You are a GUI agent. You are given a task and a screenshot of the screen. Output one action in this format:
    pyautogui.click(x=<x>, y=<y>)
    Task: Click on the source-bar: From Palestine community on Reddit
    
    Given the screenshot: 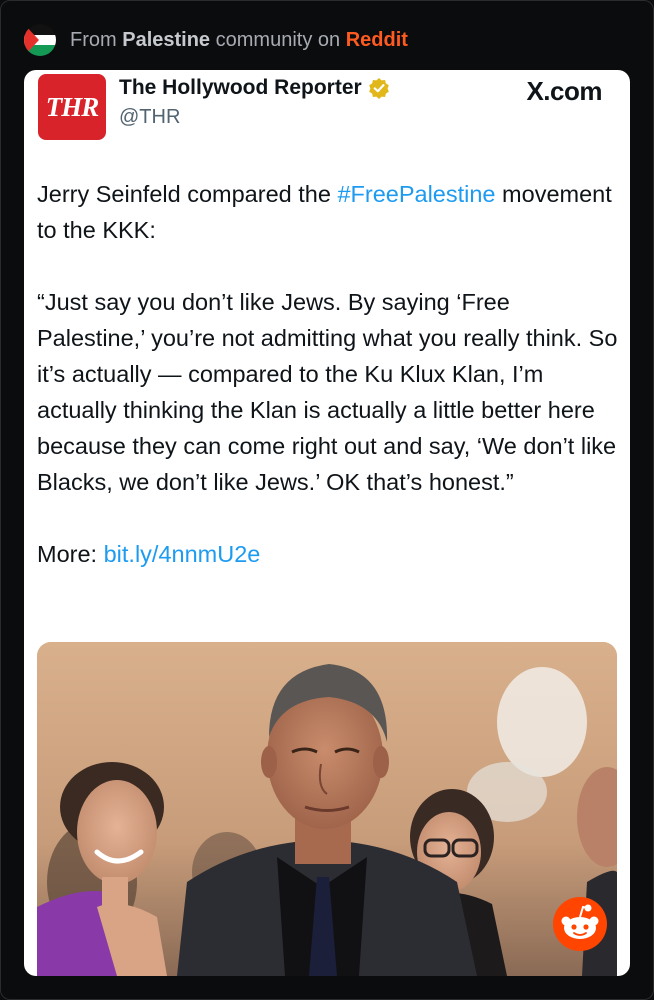 What is the action you would take?
    pyautogui.click(x=216, y=40)
    